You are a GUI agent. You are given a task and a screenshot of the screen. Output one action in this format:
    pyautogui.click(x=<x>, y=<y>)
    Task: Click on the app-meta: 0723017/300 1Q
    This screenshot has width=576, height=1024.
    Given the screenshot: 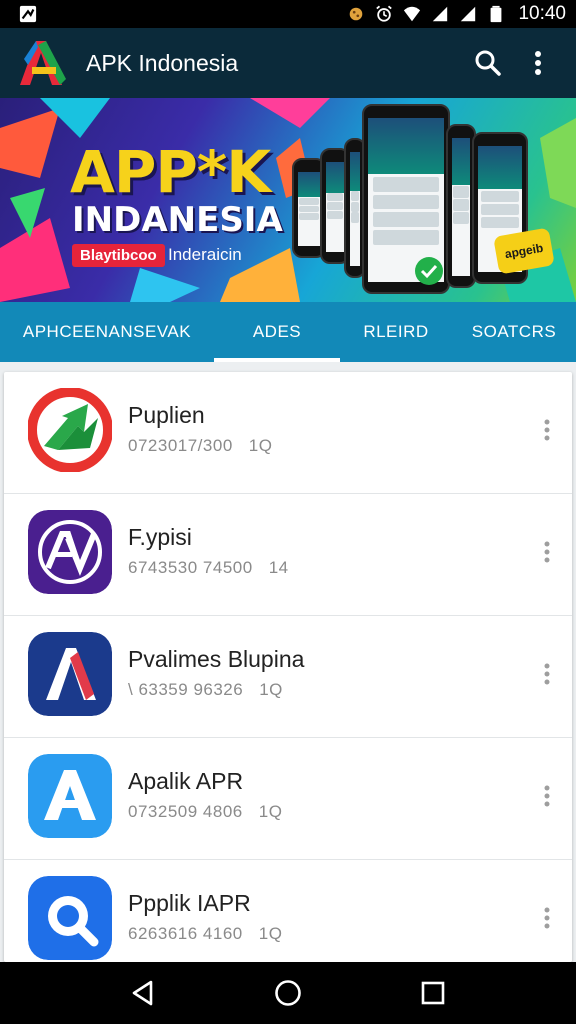 What is the action you would take?
    pyautogui.click(x=200, y=446)
    